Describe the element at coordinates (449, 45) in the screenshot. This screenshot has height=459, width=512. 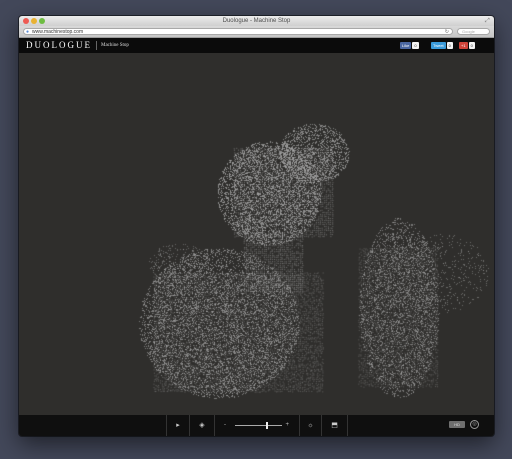
I see `tweet-count: 0` at that location.